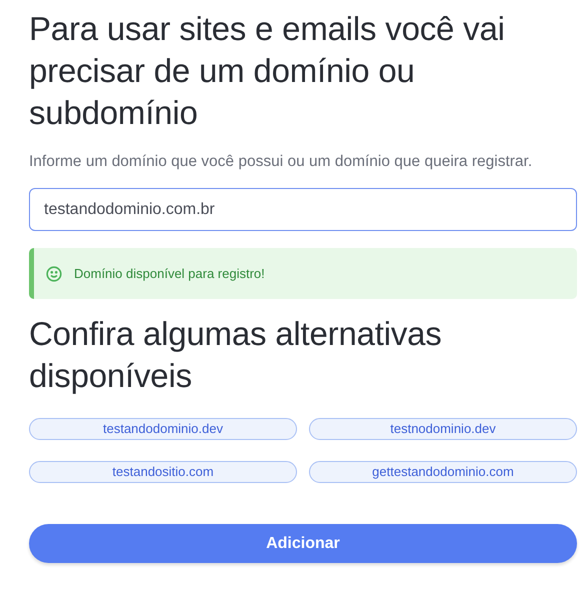 This screenshot has width=588, height=601. What do you see at coordinates (54, 274) in the screenshot?
I see `smiley-icon` at bounding box center [54, 274].